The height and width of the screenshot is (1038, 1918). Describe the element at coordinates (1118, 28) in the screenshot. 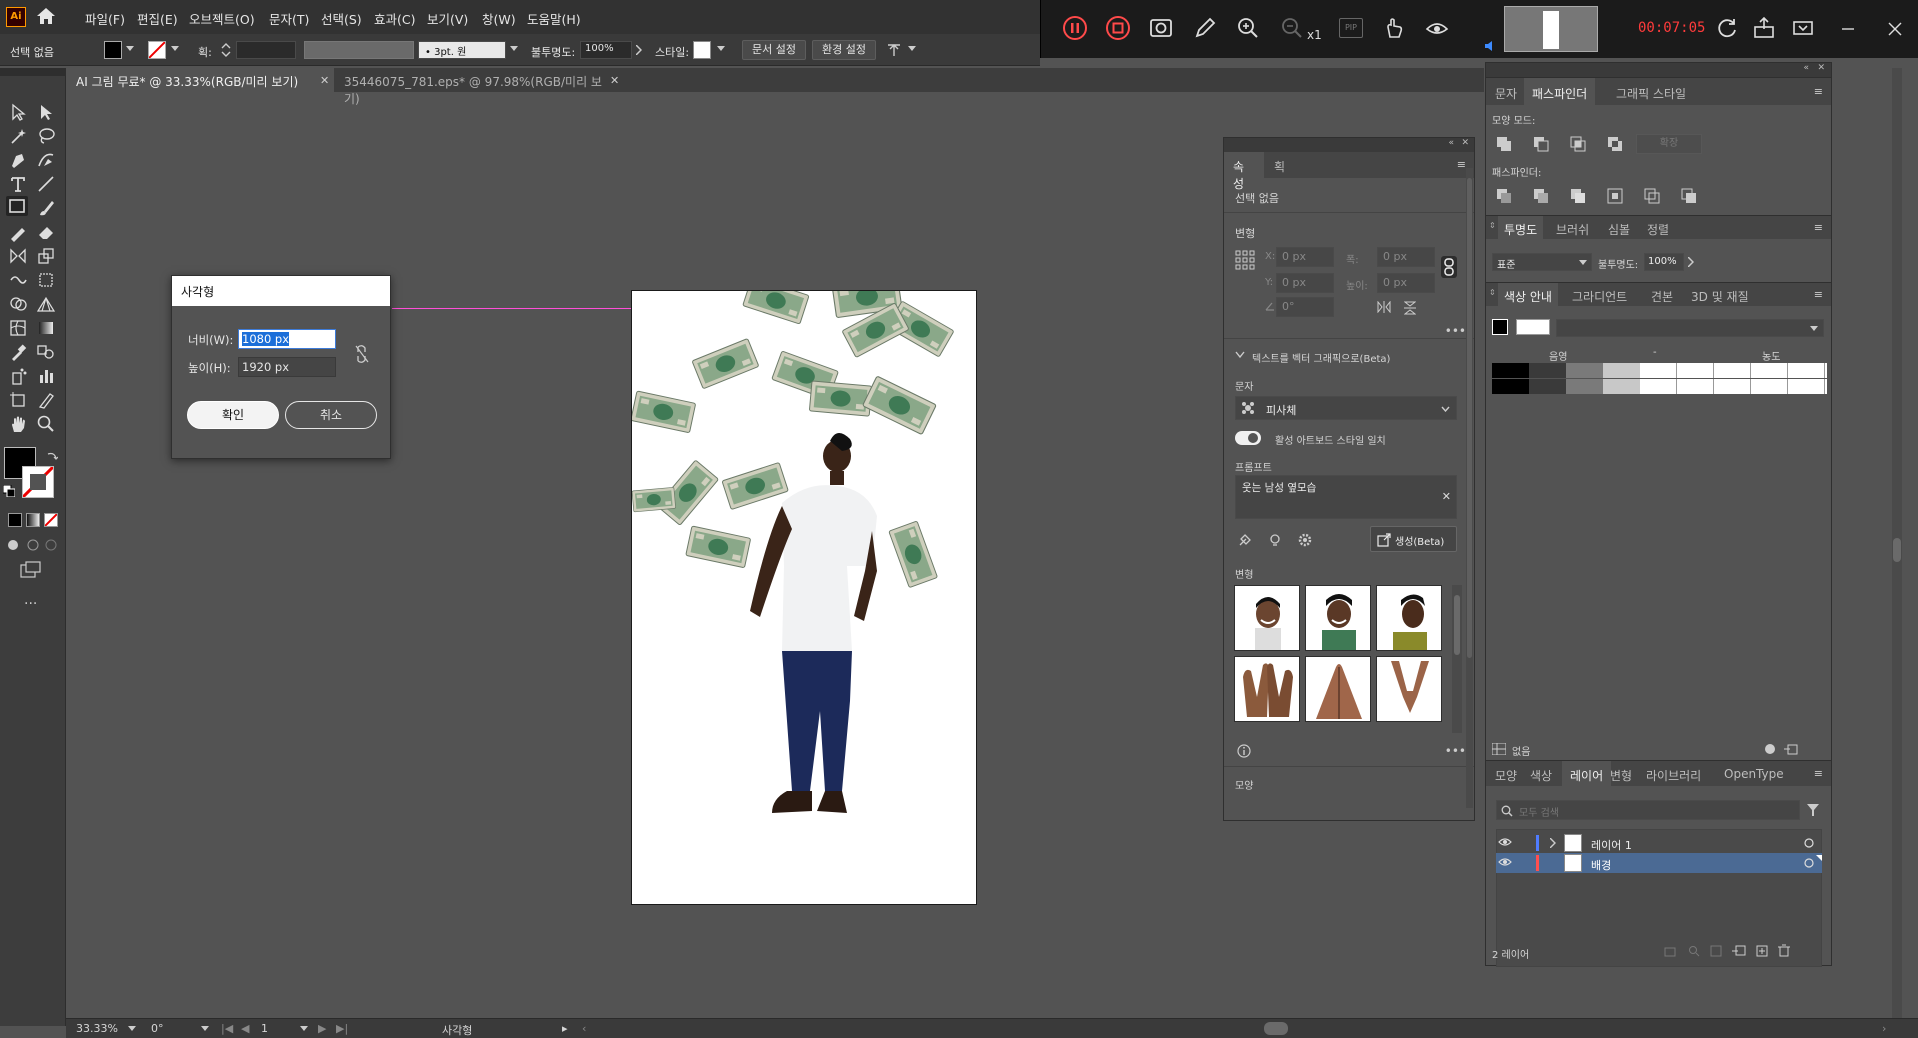

I see `stop-icon` at that location.